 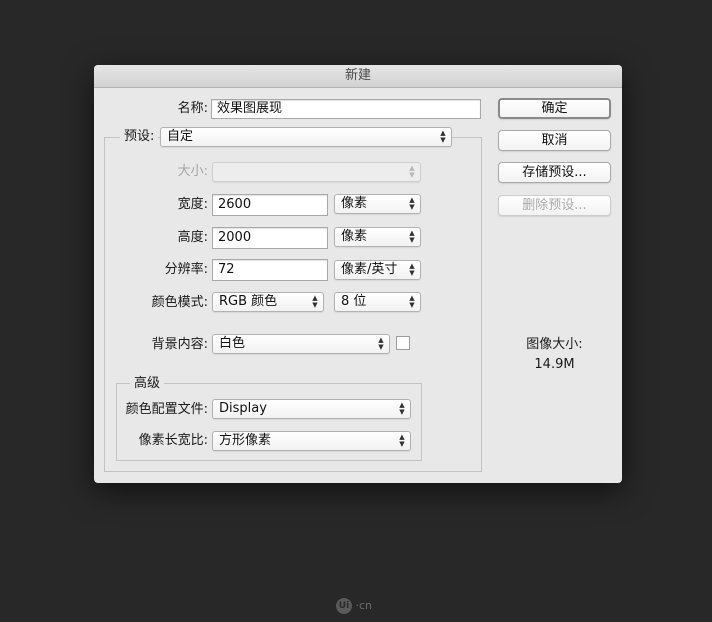 What do you see at coordinates (554, 140) in the screenshot?
I see `cancel-button: 取消` at bounding box center [554, 140].